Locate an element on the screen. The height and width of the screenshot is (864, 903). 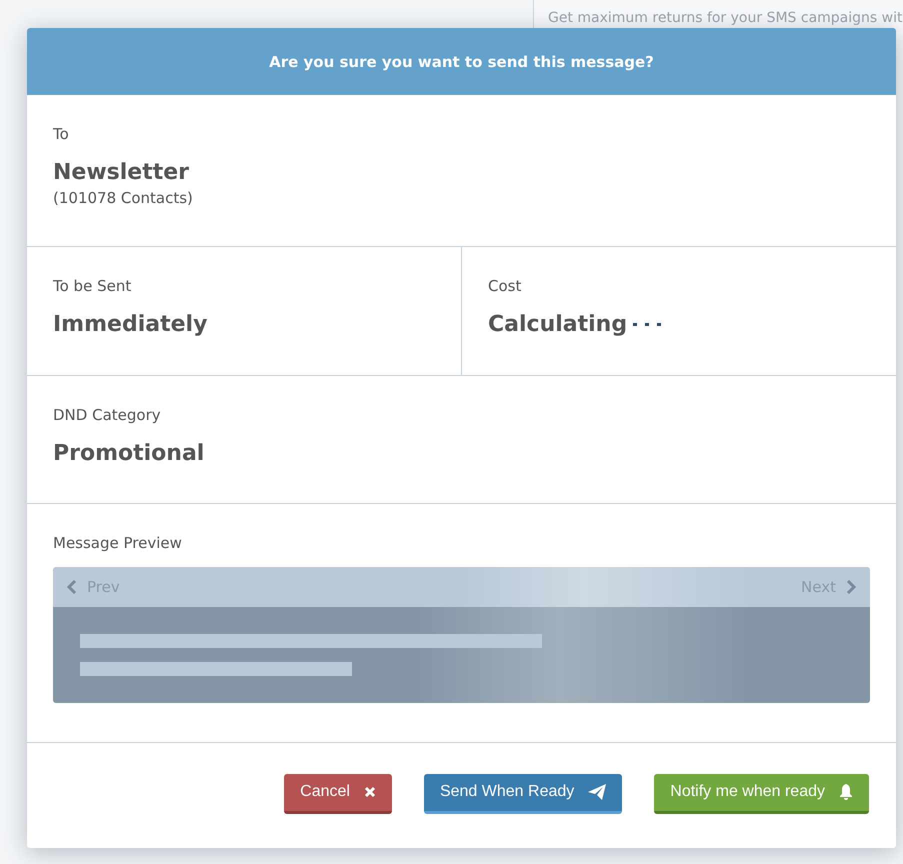
field-label: To is located at coordinates (61, 134).